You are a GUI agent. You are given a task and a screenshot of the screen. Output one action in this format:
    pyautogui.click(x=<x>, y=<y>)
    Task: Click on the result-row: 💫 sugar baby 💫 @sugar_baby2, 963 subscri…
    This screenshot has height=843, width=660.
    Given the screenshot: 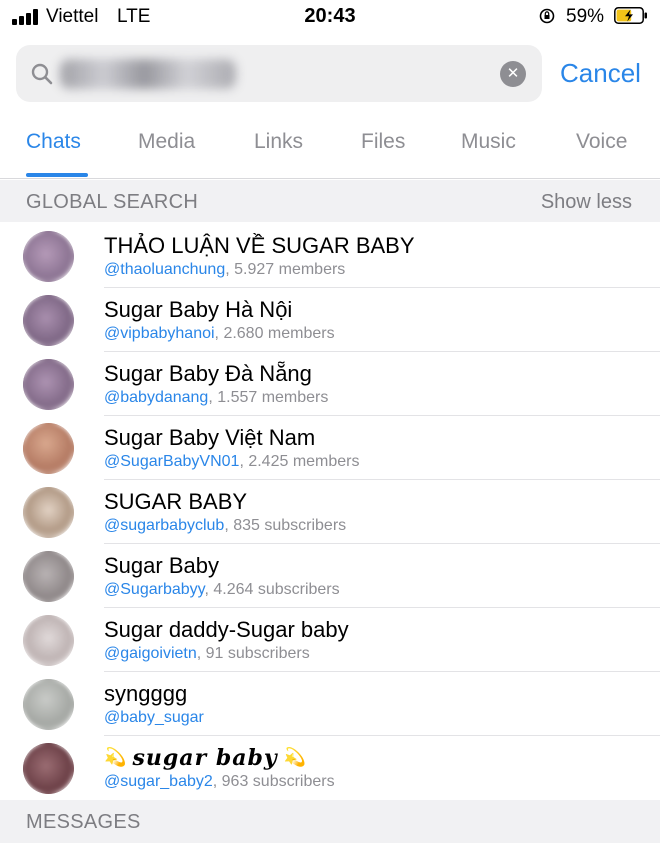 What is the action you would take?
    pyautogui.click(x=330, y=768)
    